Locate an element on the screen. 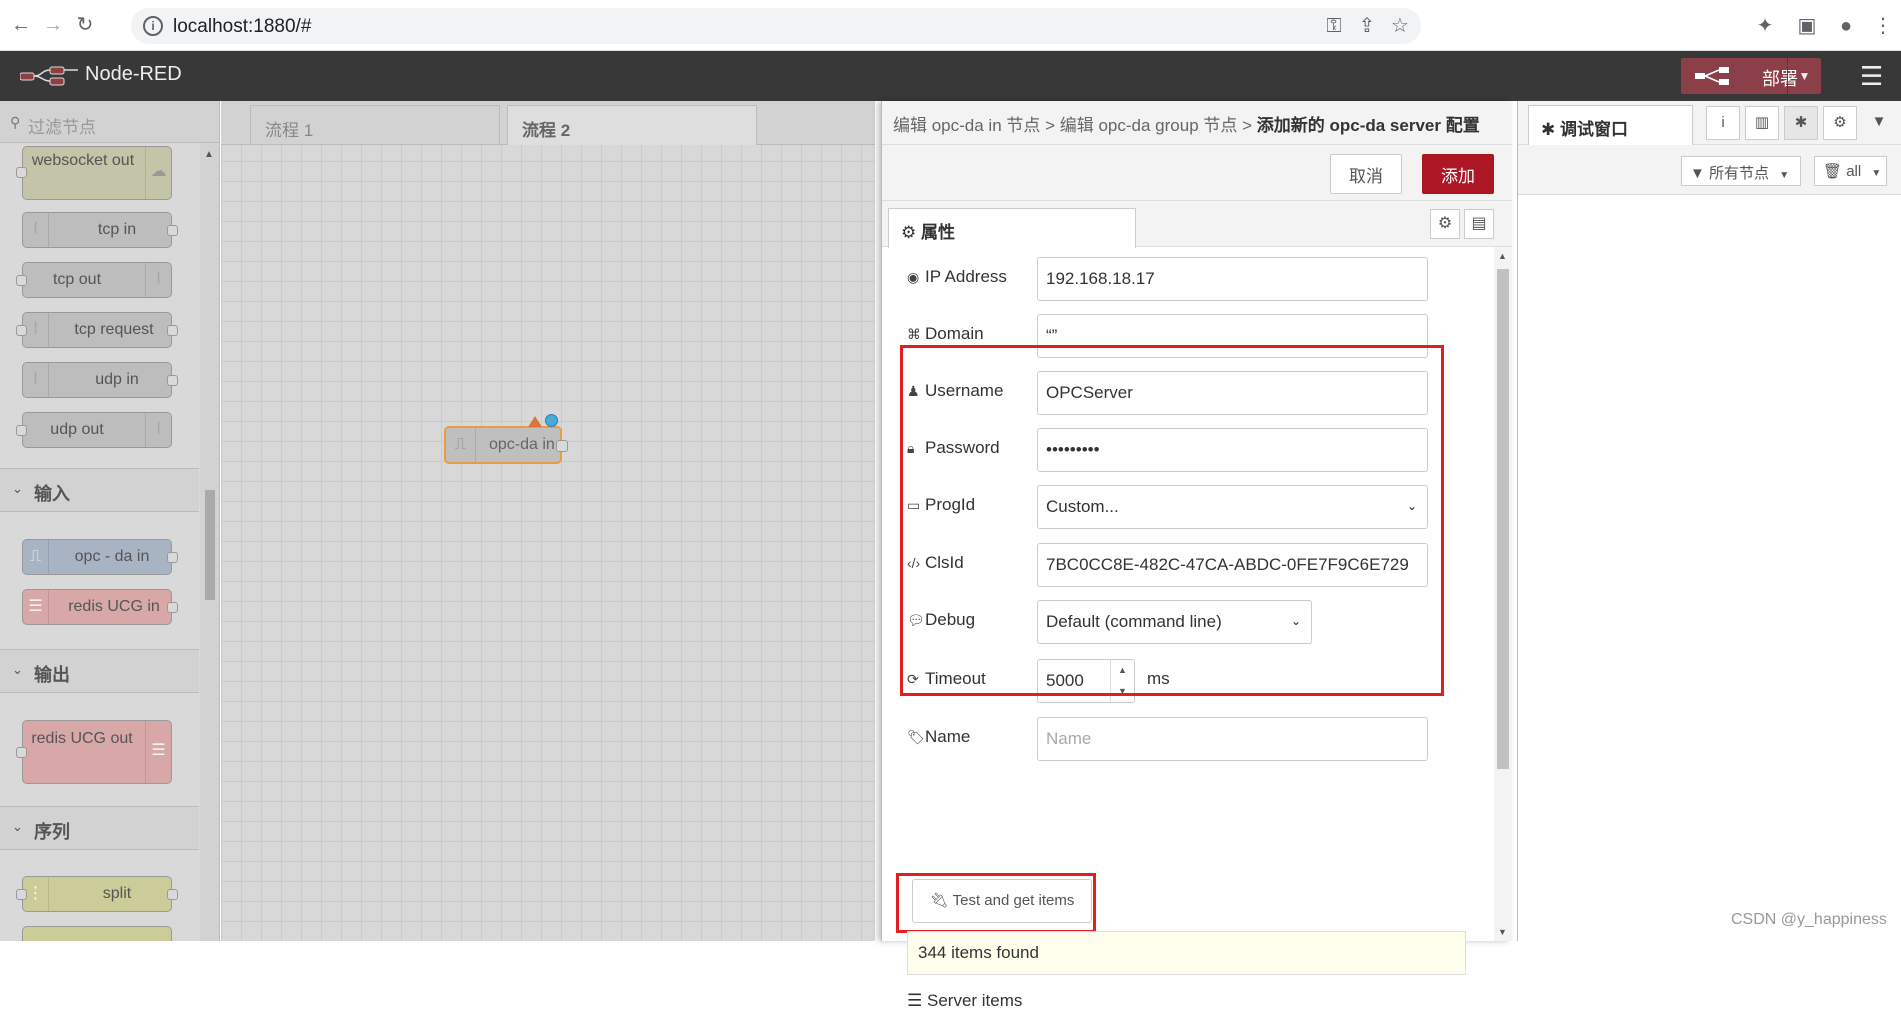 This screenshot has height=1011, width=1901. node-red-logo-icon is located at coordinates (49, 76).